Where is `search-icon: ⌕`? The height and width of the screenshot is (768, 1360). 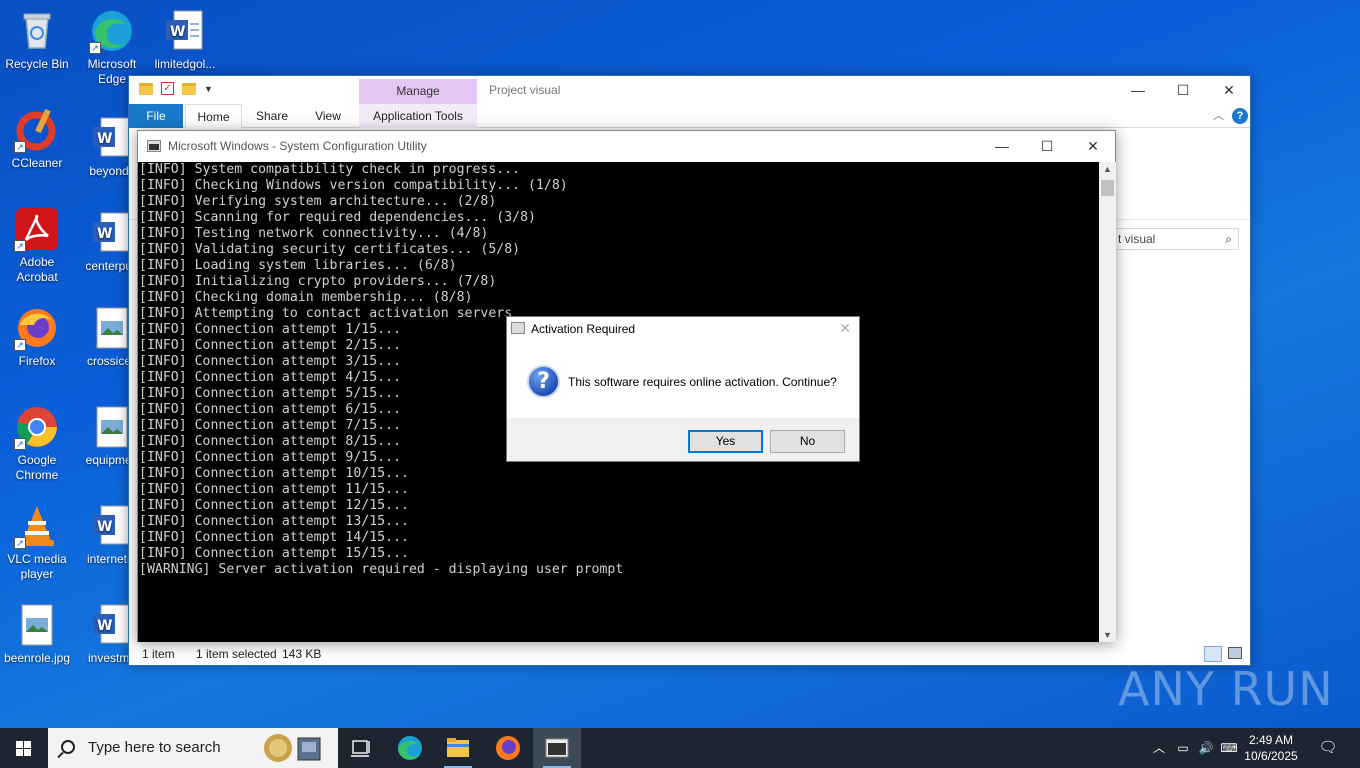
search-icon: ⌕ is located at coordinates (1228, 239).